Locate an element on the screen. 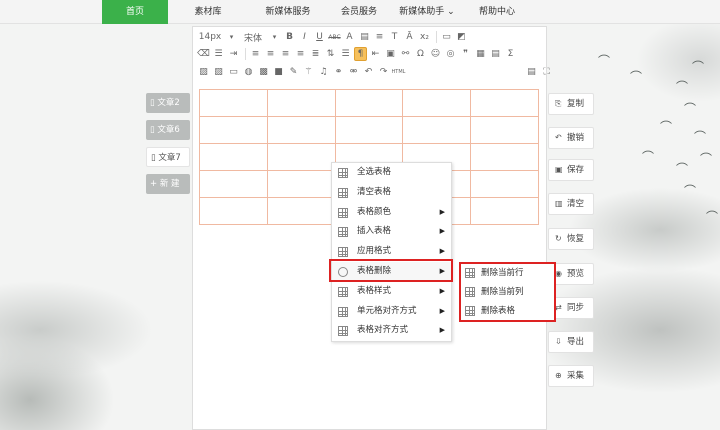 The width and height of the screenshot is (720, 430). article-item-2: ▯ 文章2 is located at coordinates (168, 103).